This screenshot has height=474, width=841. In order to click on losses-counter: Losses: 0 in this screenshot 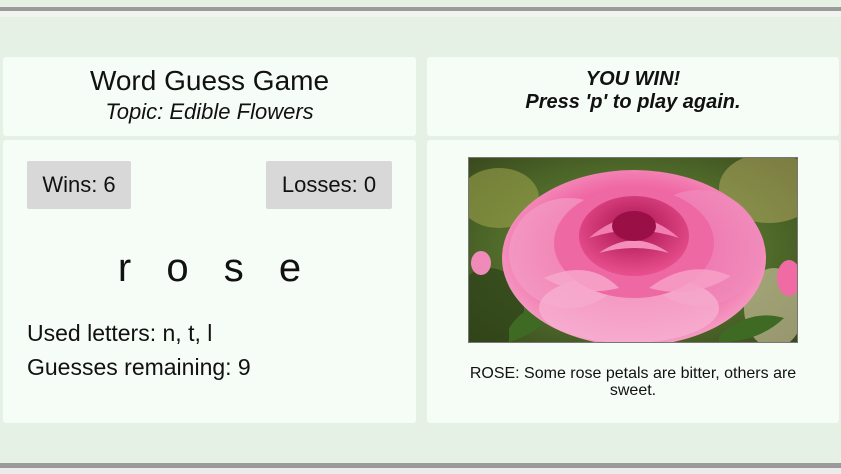, I will do `click(329, 185)`.